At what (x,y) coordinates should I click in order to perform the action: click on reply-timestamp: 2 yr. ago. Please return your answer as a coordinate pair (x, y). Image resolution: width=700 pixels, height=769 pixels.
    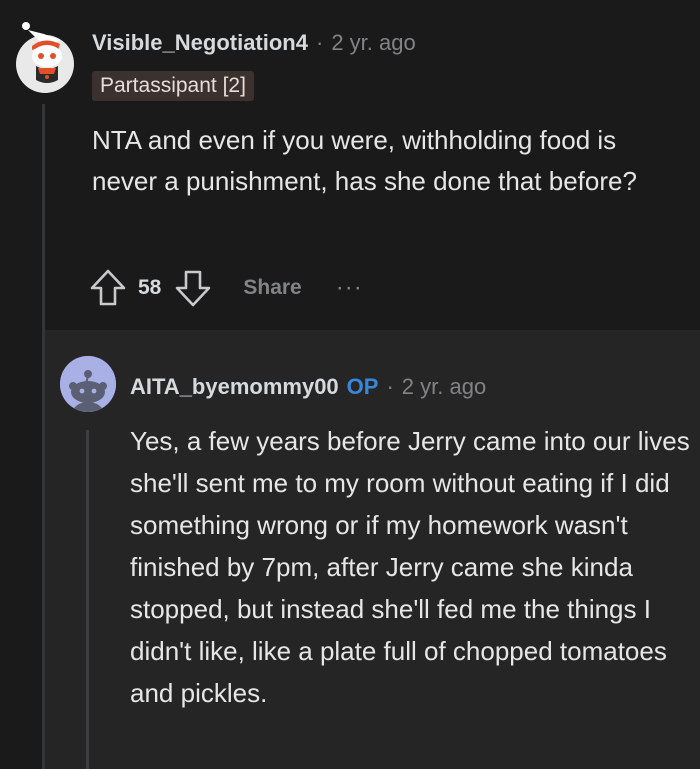
    Looking at the image, I should click on (444, 387).